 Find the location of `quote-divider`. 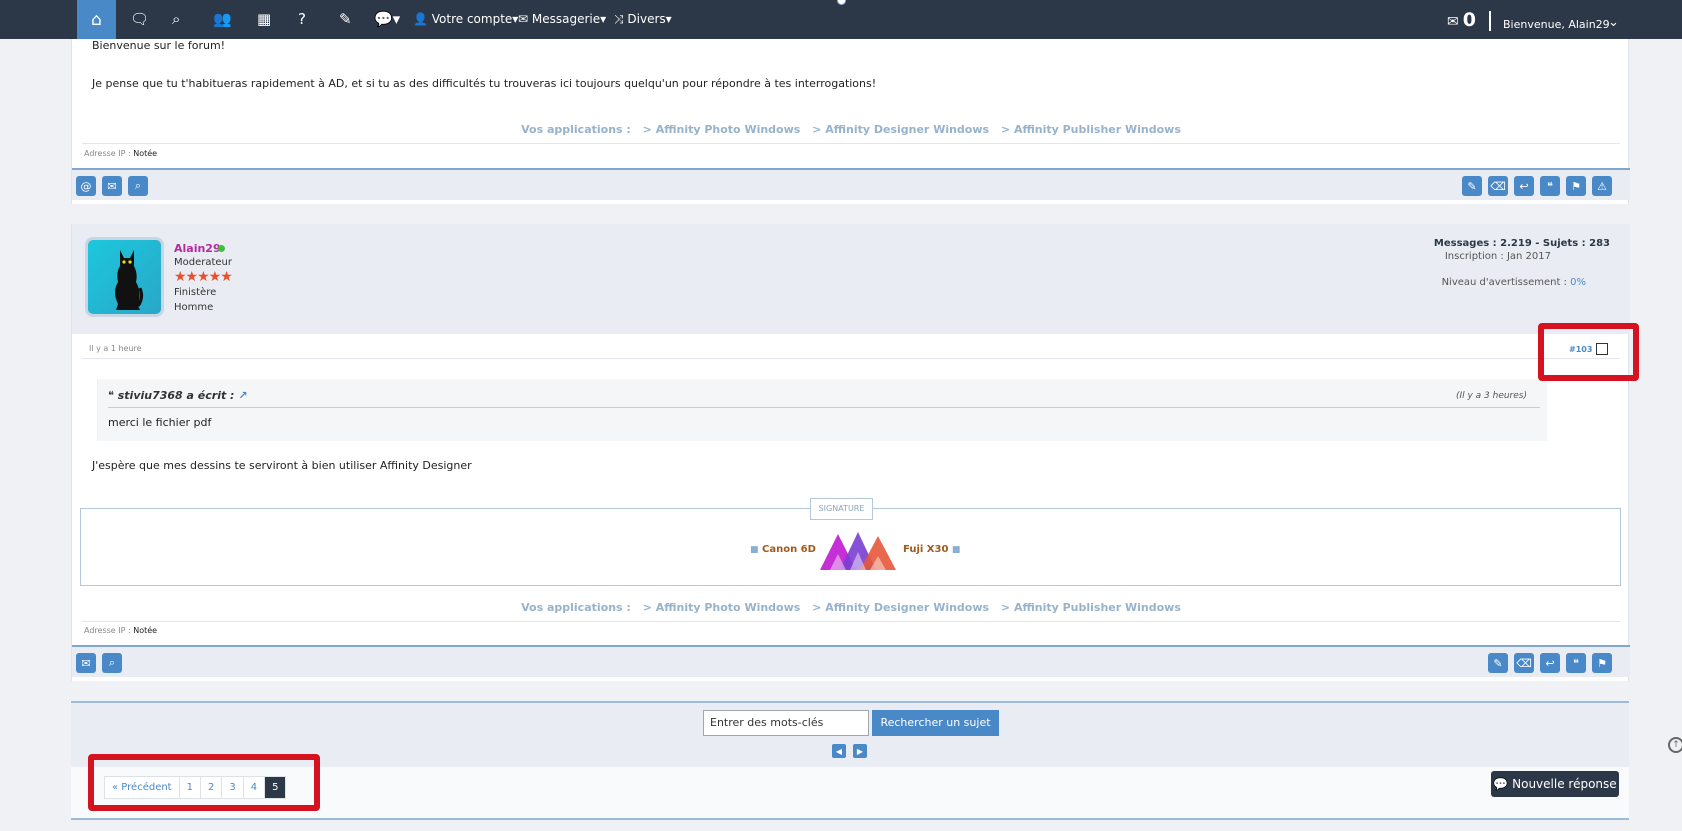

quote-divider is located at coordinates (824, 407).